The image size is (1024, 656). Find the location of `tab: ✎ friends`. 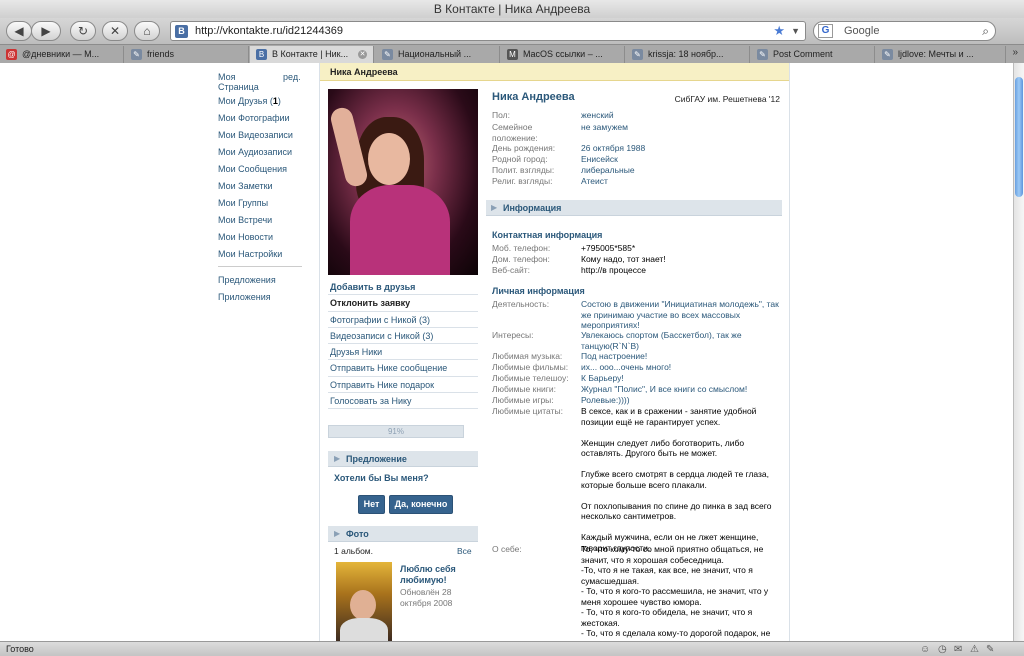

tab: ✎ friends is located at coordinates (187, 54).